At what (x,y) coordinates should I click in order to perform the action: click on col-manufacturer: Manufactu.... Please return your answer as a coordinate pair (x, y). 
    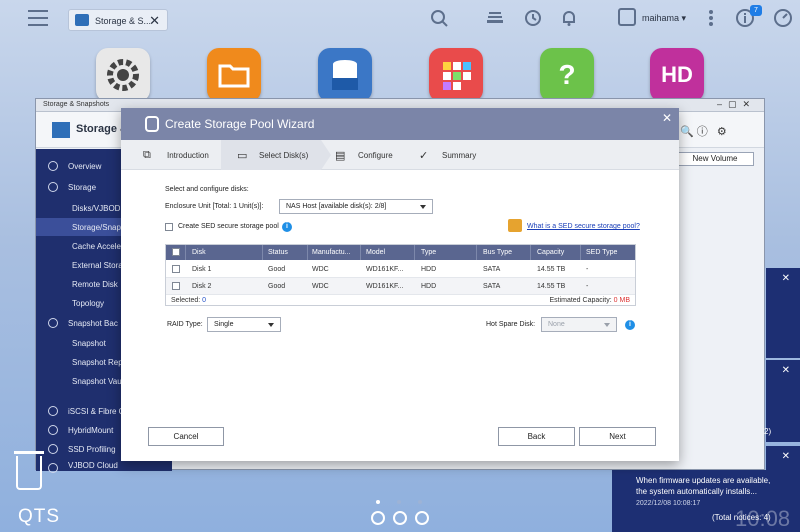
    Looking at the image, I should click on (331, 252).